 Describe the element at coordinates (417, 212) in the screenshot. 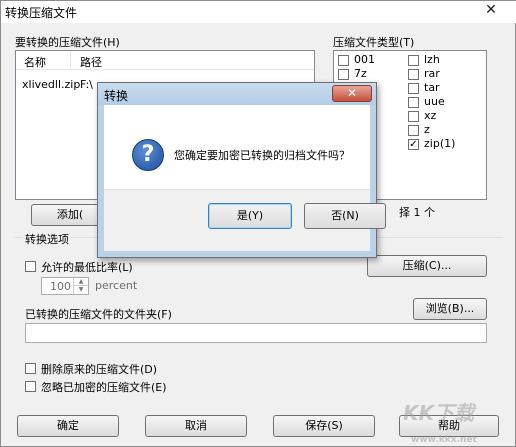

I see `selected-count-text: 择 1 个` at that location.